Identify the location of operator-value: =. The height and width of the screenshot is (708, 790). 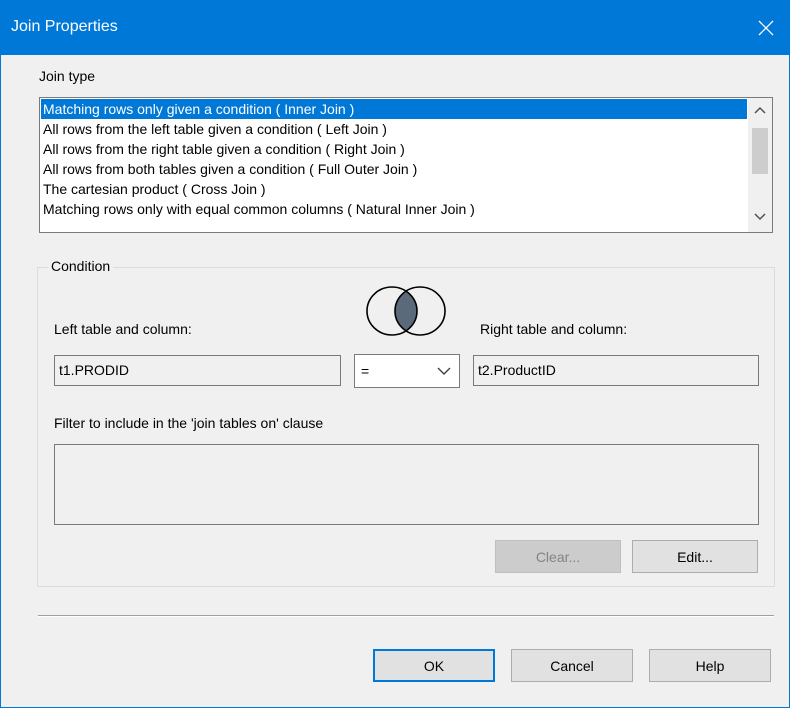
(365, 371).